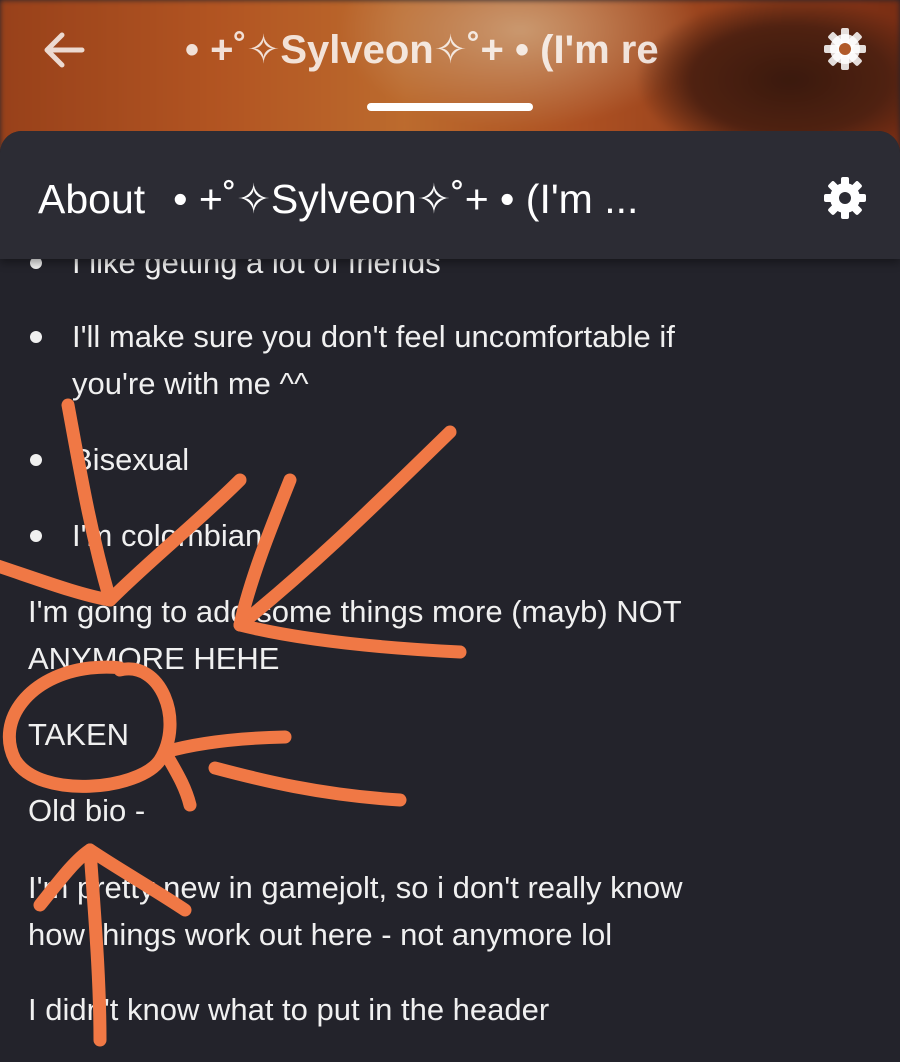 This screenshot has height=1062, width=900. I want to click on sheet-title-about: About, so click(92, 199).